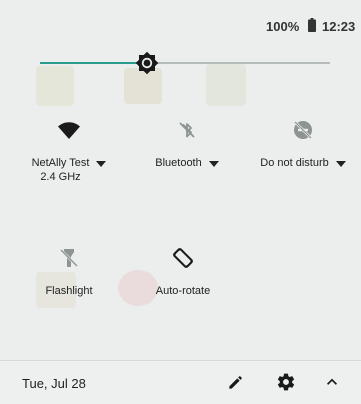  Describe the element at coordinates (294, 163) in the screenshot. I see `tile-do-not-disturb-label: Do not disturb` at that location.